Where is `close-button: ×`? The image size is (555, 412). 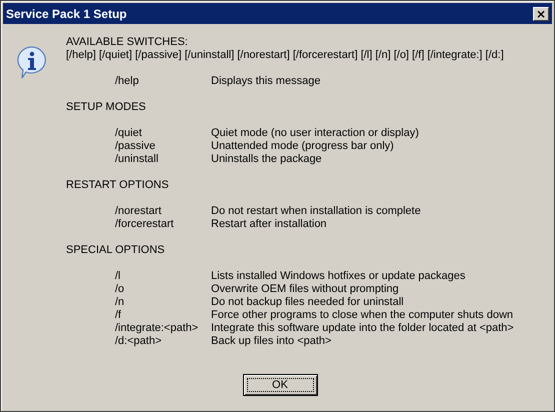
close-button: × is located at coordinates (541, 13).